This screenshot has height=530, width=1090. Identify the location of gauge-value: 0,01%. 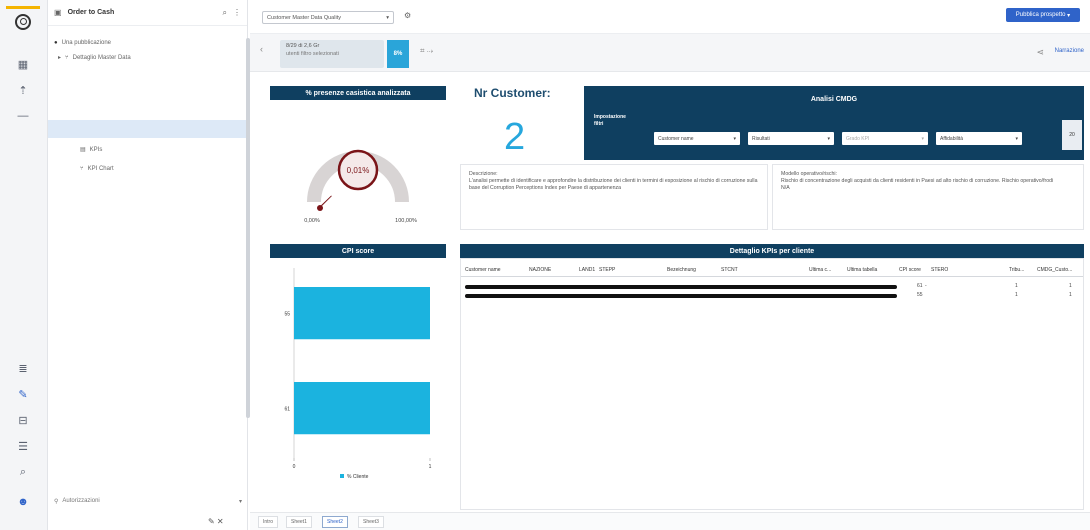
(358, 170).